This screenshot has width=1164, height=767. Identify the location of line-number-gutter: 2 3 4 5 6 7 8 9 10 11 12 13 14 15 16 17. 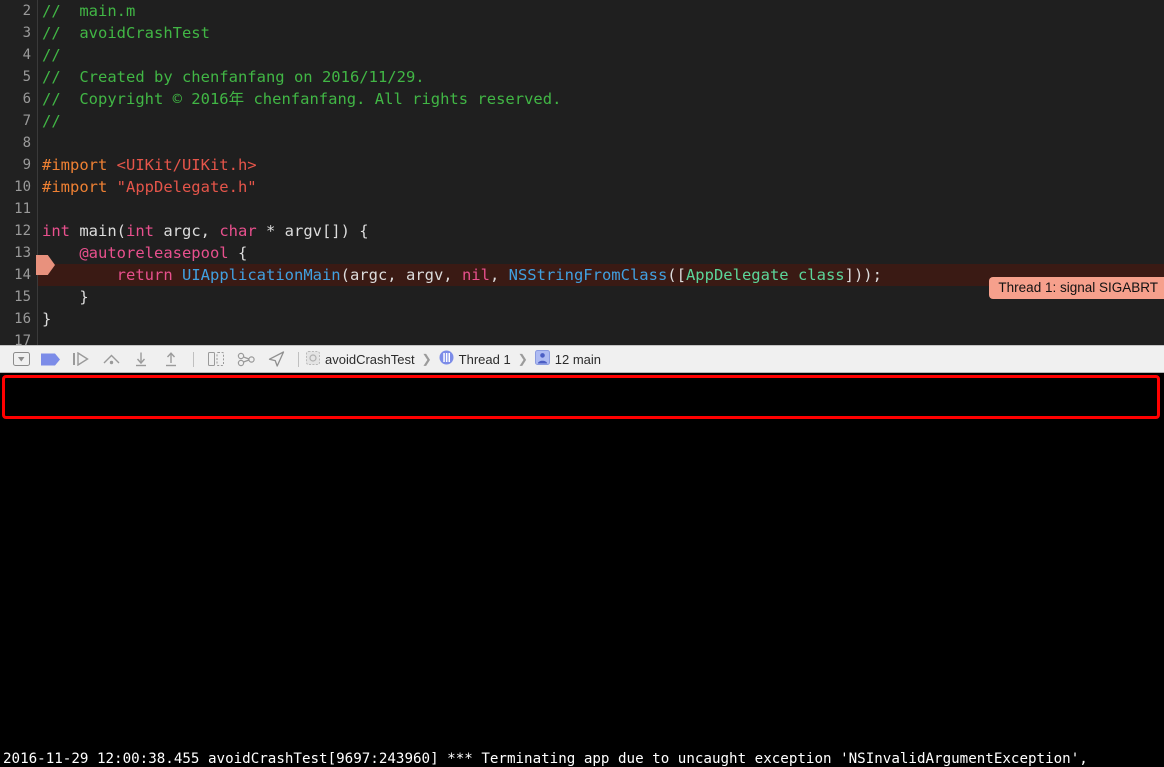
(19, 172).